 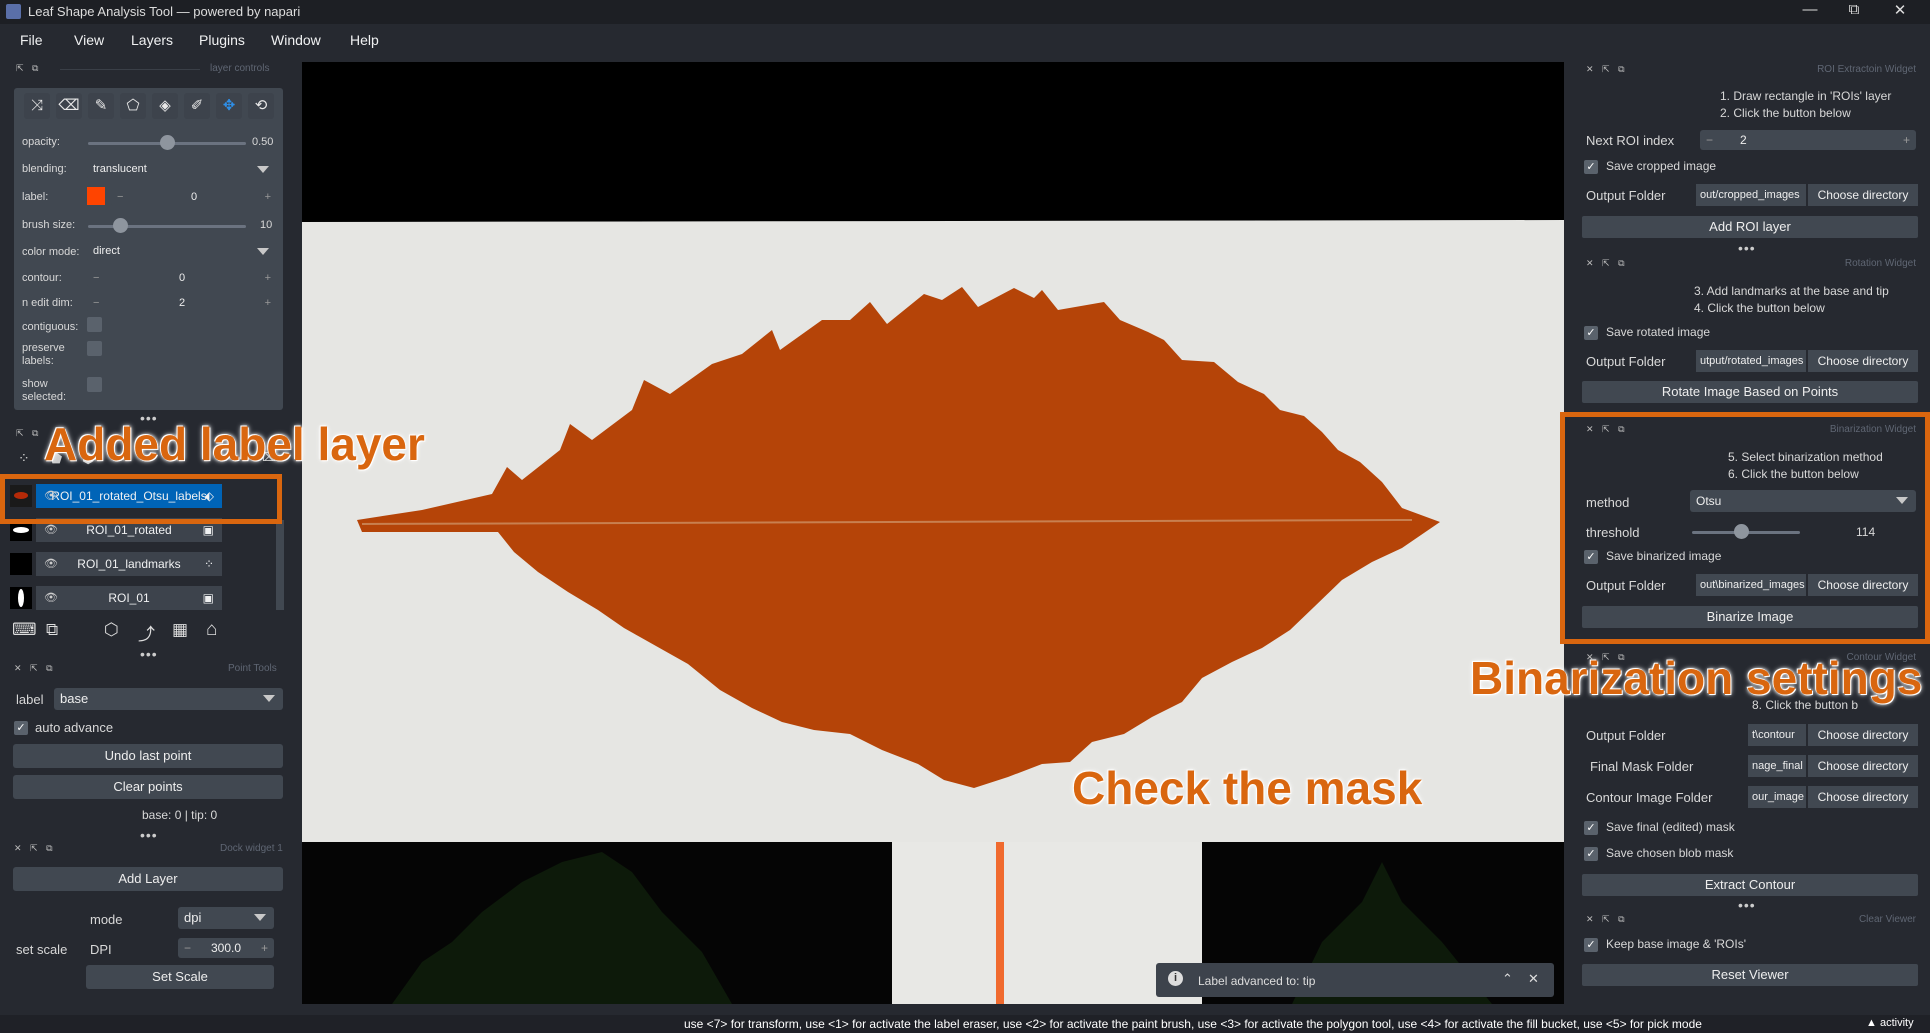 I want to click on menu-help: Help, so click(x=364, y=40).